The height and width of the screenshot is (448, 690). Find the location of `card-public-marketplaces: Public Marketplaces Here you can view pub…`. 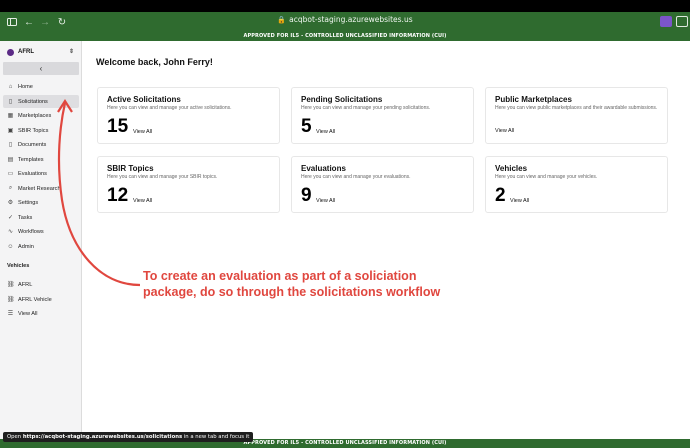

card-public-marketplaces: Public Marketplaces Here you can view pub… is located at coordinates (576, 115).